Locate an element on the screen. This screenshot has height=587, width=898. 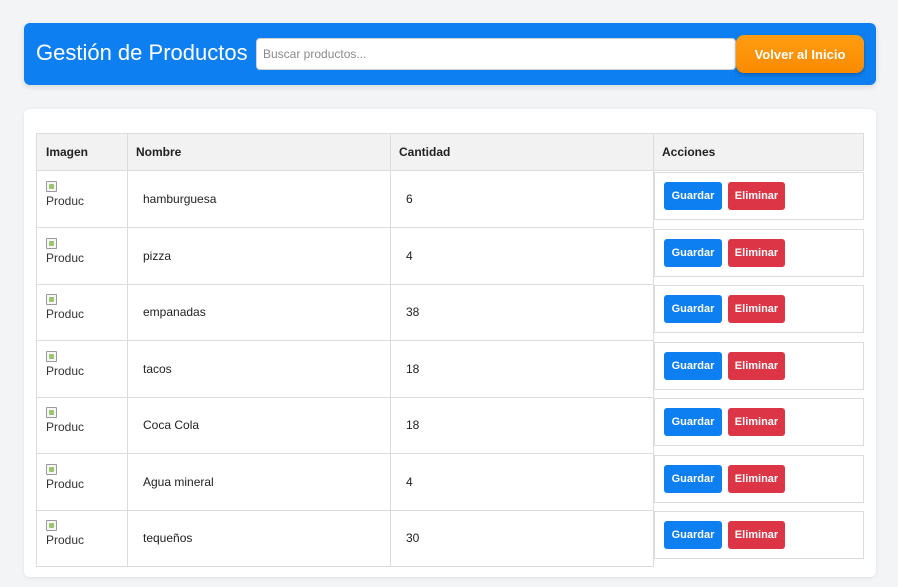
product-name: empanadas is located at coordinates (174, 312).